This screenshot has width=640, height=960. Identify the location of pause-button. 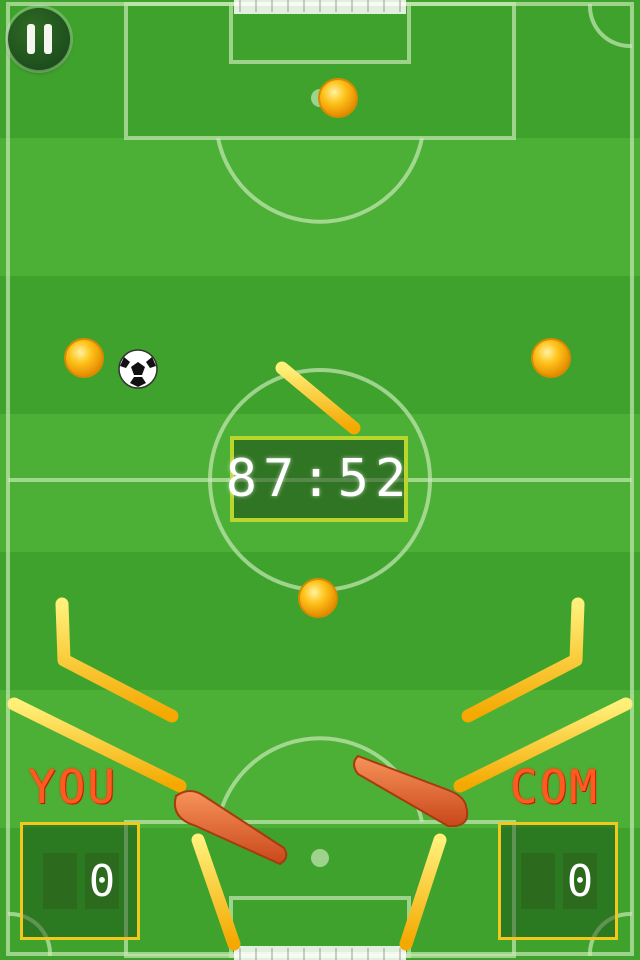
(39, 39).